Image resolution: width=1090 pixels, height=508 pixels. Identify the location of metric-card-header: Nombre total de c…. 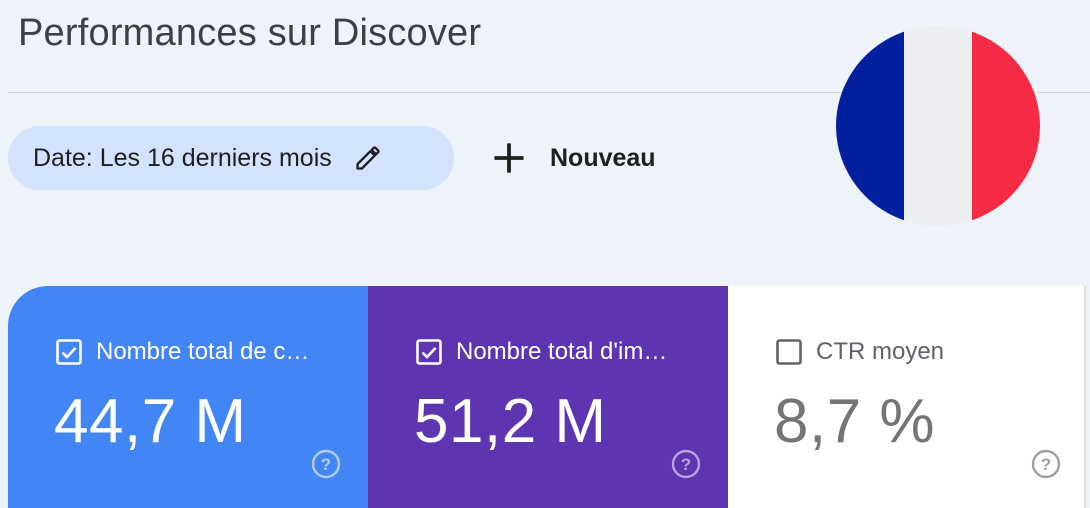
(182, 352).